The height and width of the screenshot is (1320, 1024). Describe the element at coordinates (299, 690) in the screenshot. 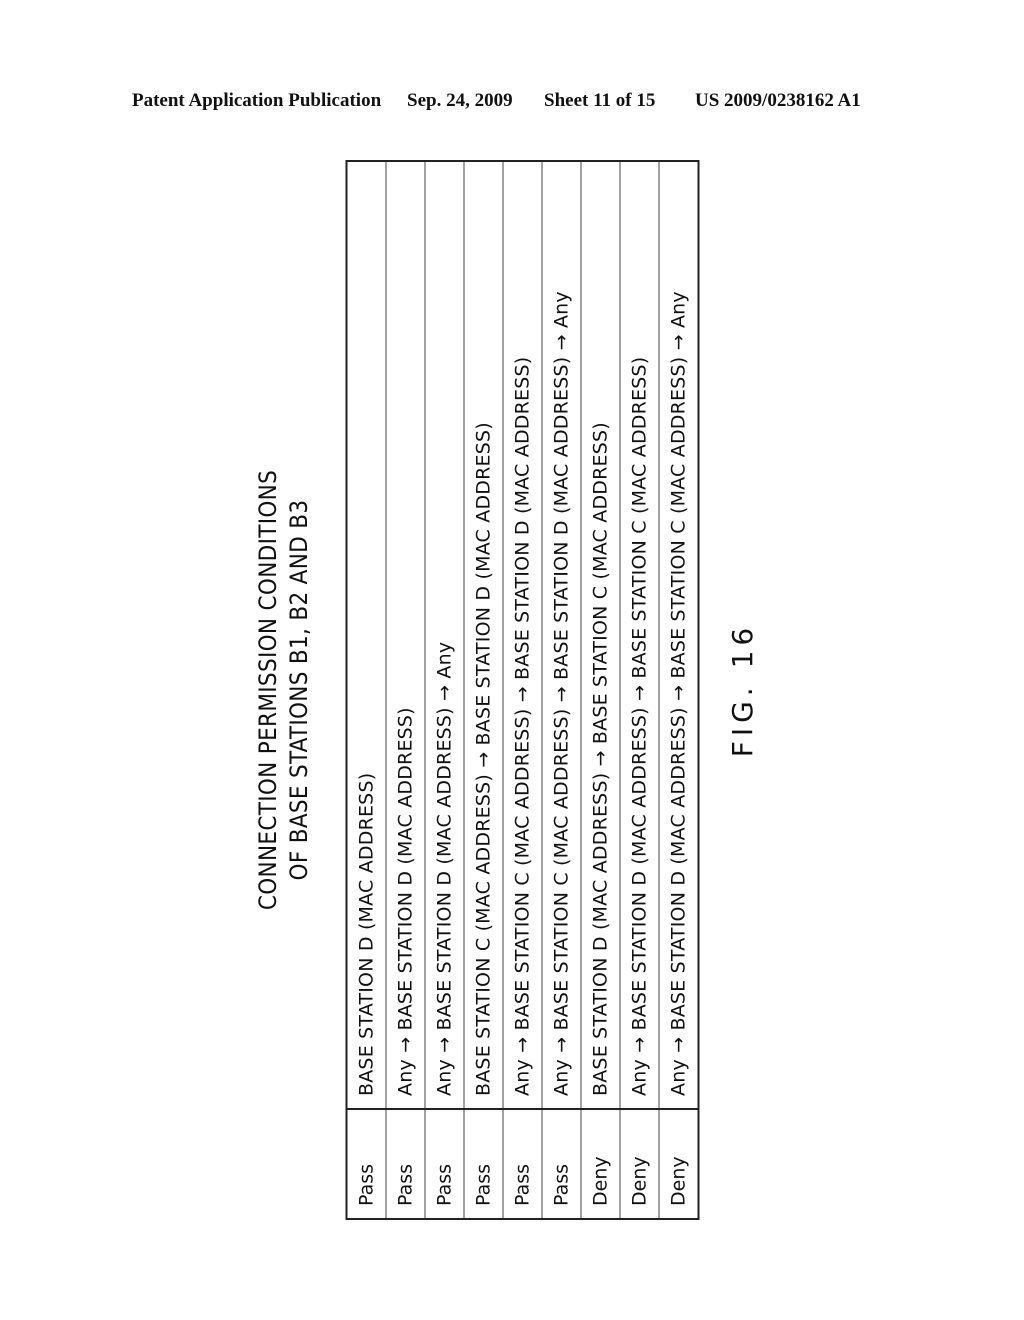

I see `figure-title-line-2: OF BASE STATIONS B1, B2 AND B3` at that location.